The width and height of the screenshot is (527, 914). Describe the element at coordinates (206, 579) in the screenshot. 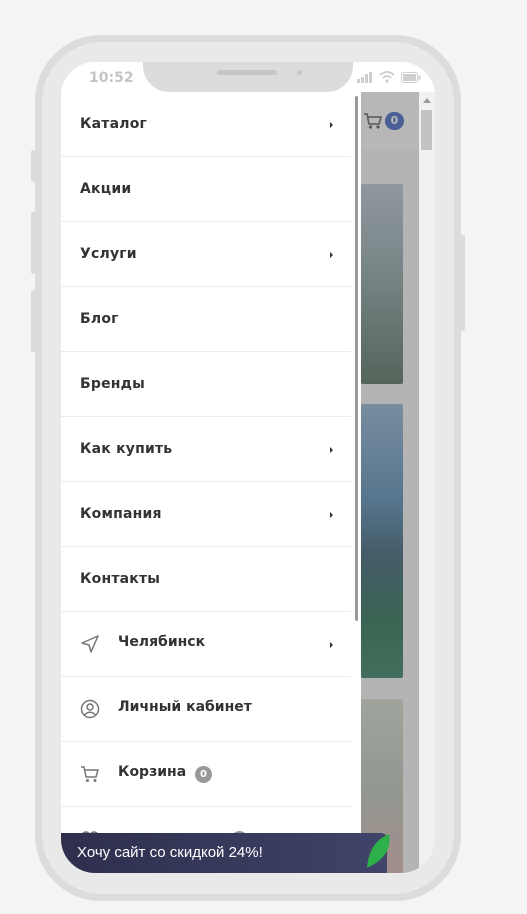

I see `menu-item-contacts: Контакты` at that location.